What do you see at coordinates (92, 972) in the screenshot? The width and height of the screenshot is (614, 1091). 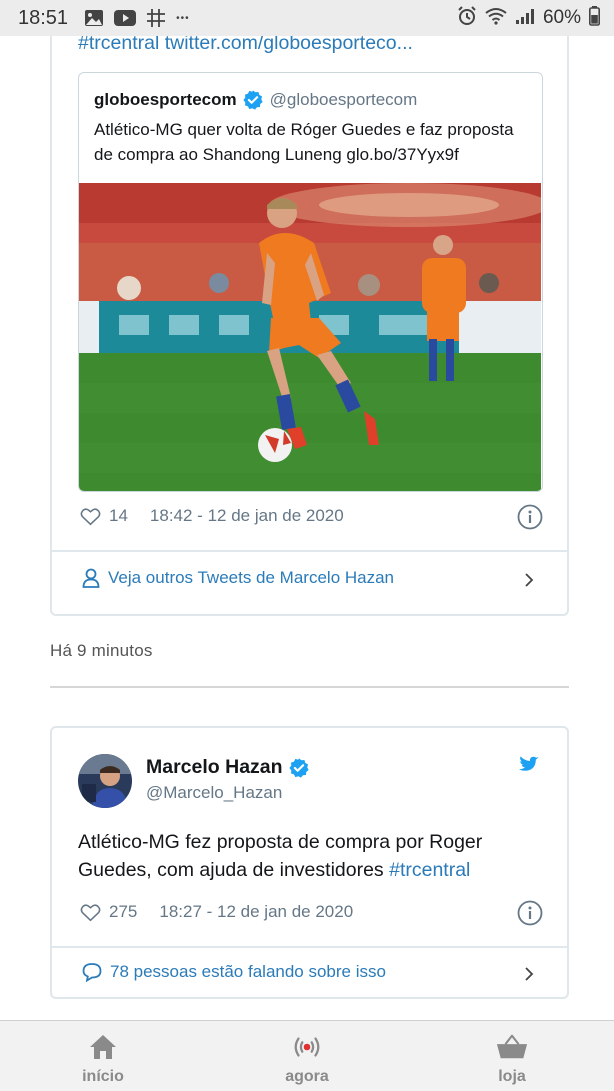 I see `speech-bubble-icon` at bounding box center [92, 972].